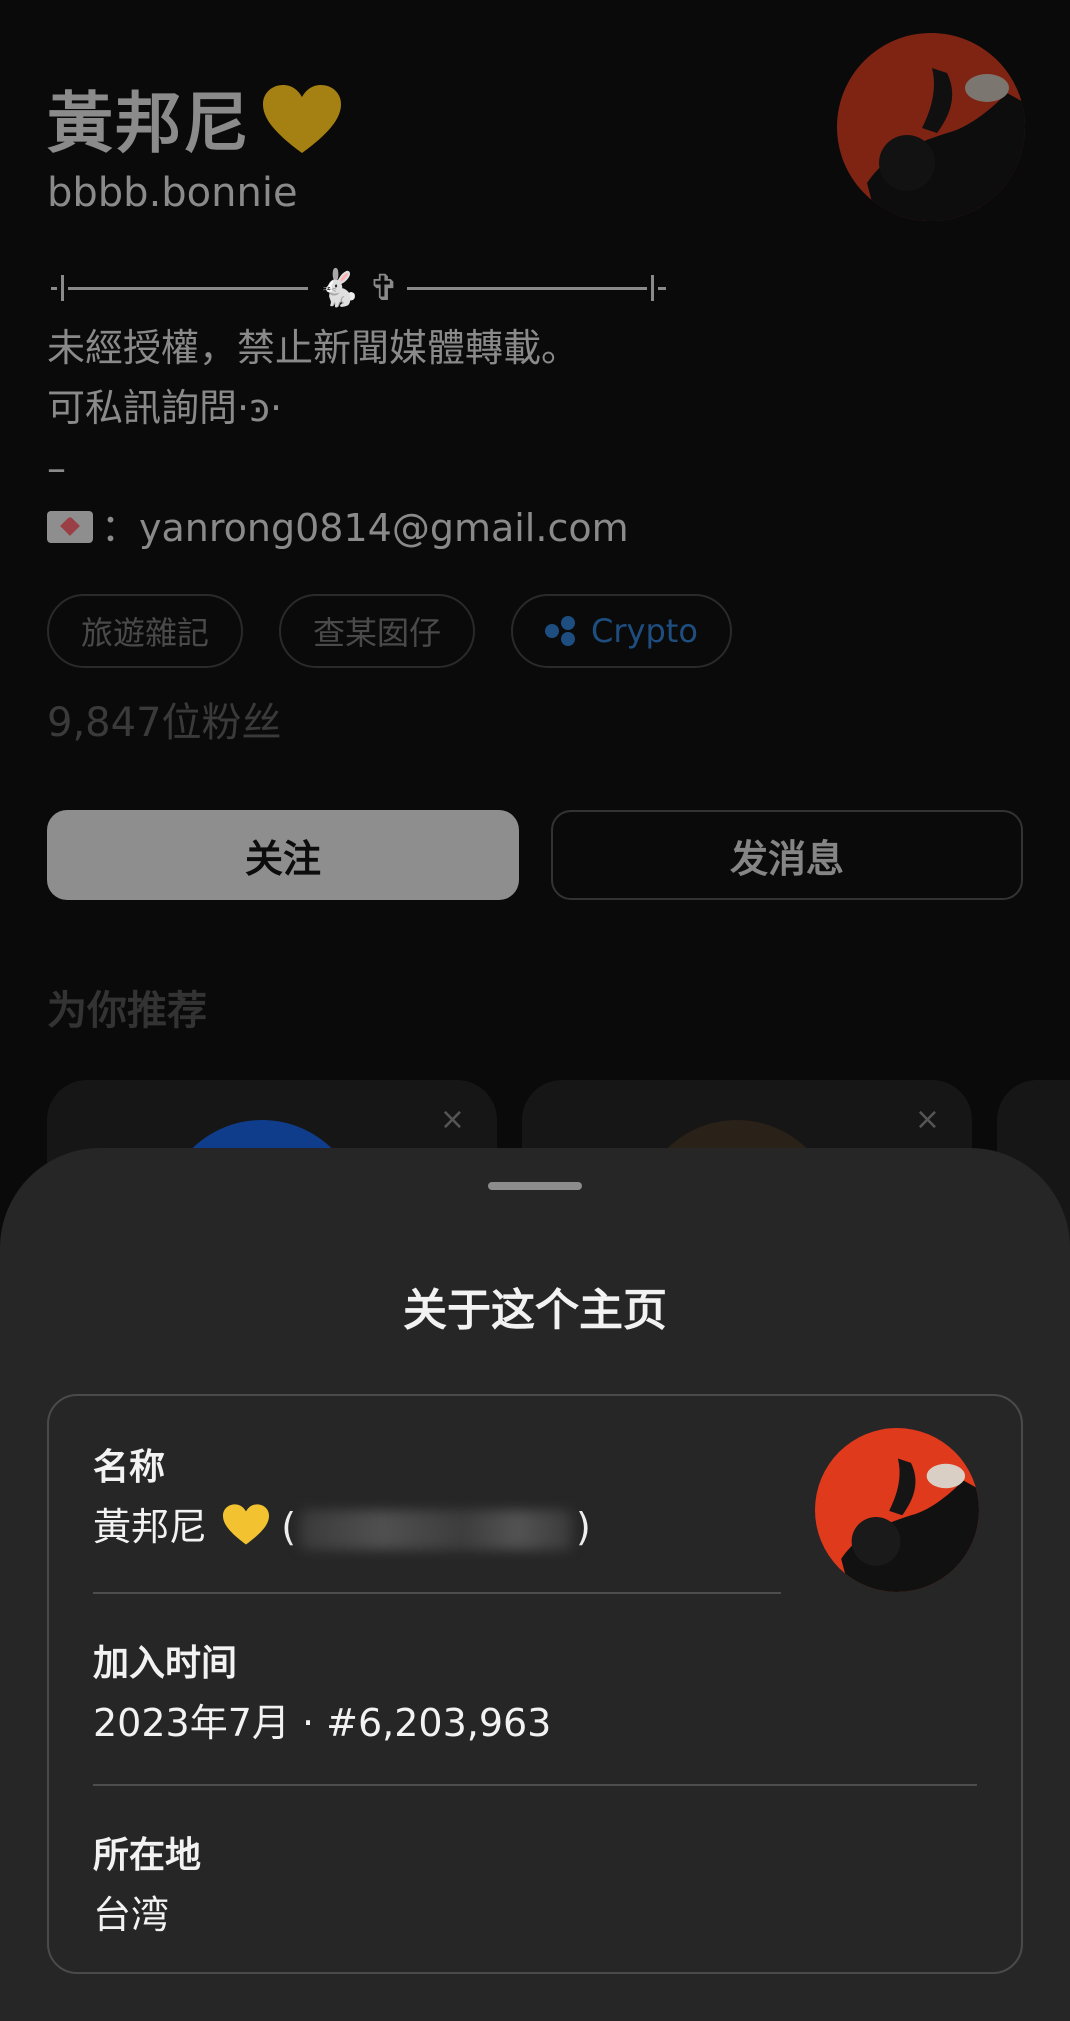 The image size is (1070, 2021). What do you see at coordinates (172, 193) in the screenshot?
I see `profile-handle: bbbb.bonnie` at bounding box center [172, 193].